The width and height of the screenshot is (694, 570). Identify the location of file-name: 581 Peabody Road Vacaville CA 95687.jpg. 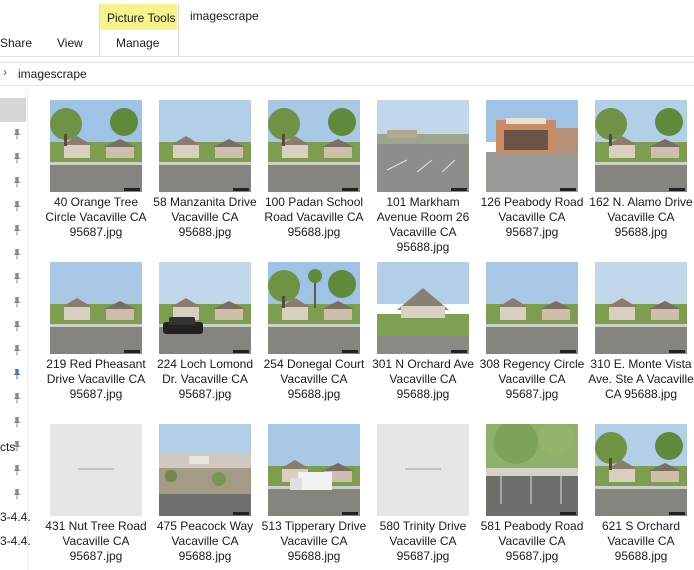
(532, 541).